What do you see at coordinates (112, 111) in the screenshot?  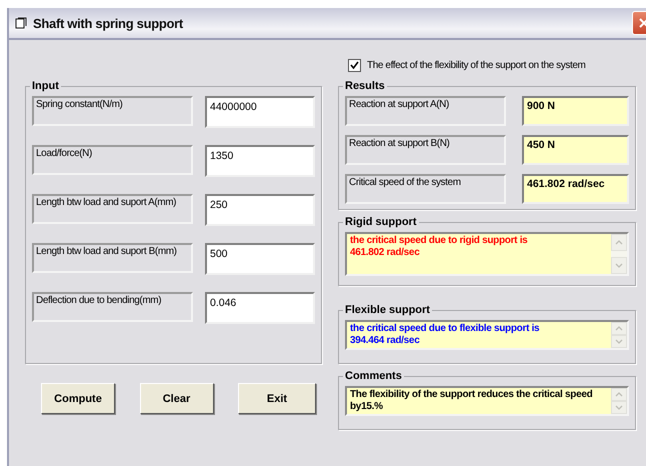 I see `field-label: Spring constant(N/m)` at bounding box center [112, 111].